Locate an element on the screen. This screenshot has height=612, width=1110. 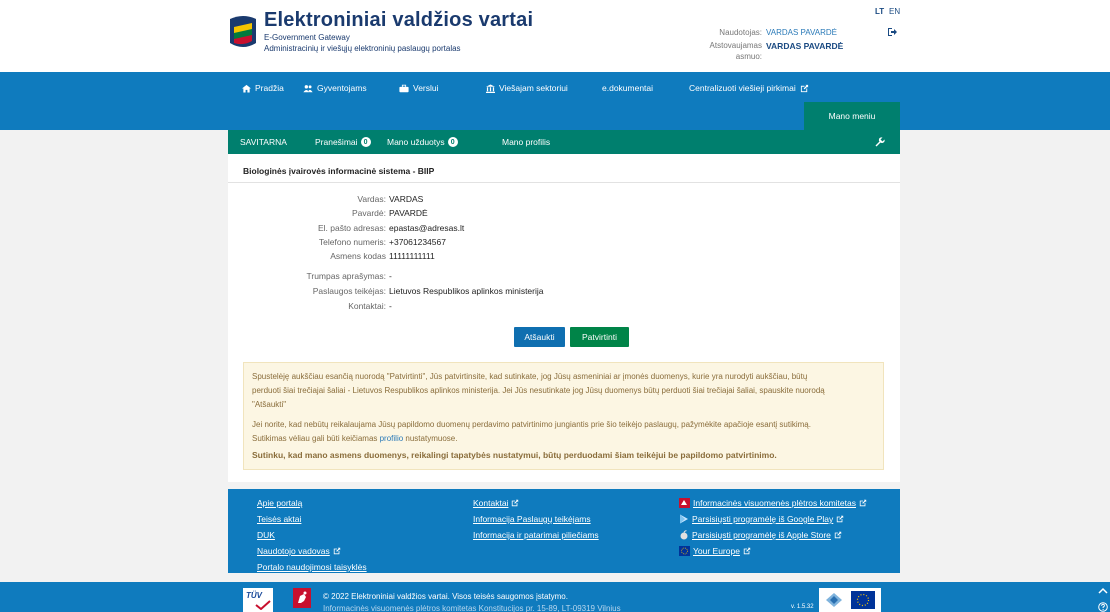
portal-logo-icon is located at coordinates (243, 32).